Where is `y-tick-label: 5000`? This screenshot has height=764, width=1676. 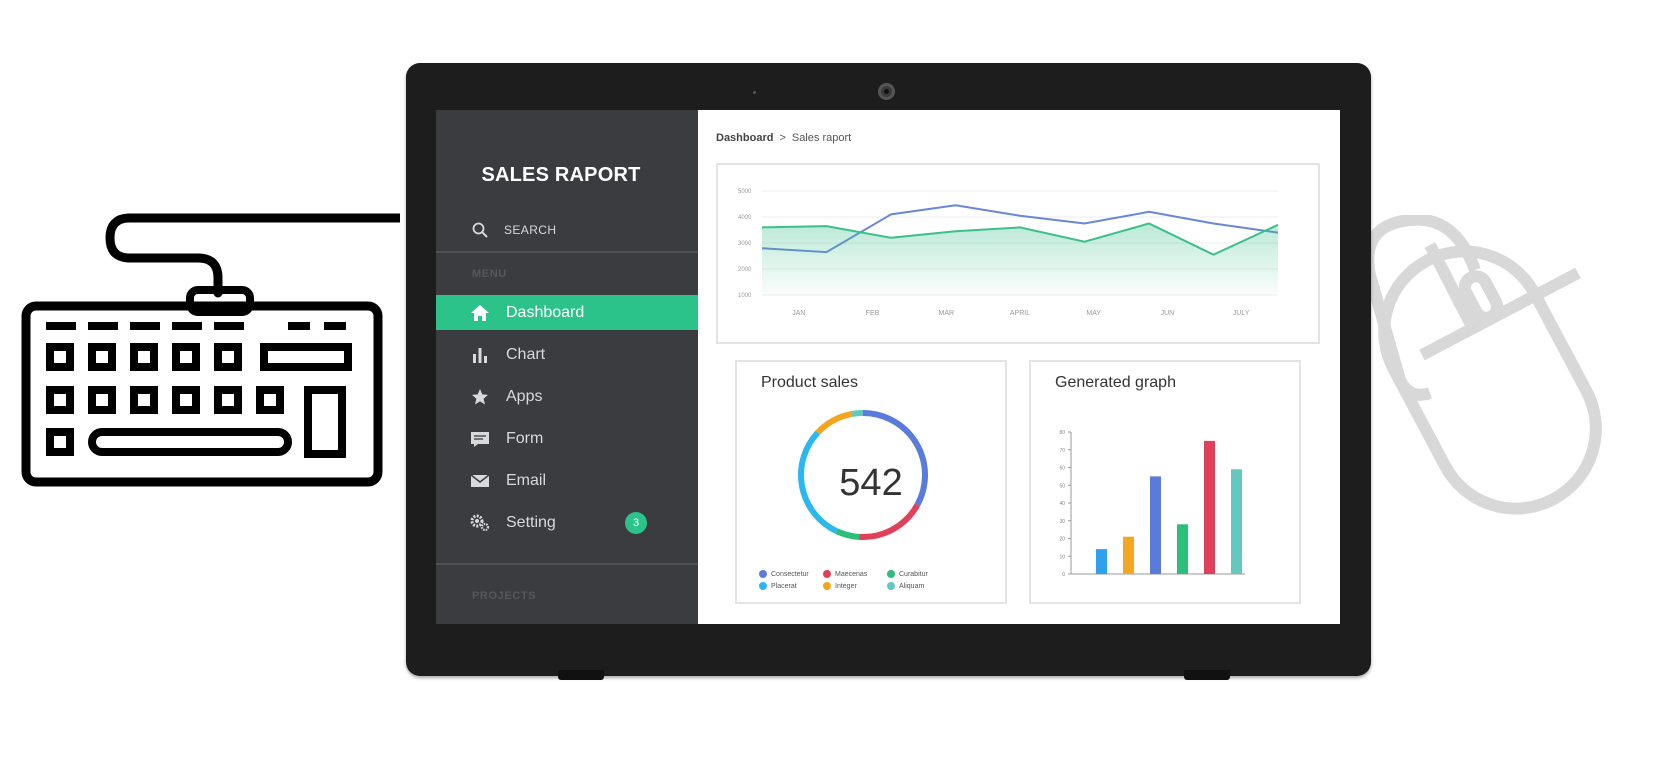 y-tick-label: 5000 is located at coordinates (745, 192).